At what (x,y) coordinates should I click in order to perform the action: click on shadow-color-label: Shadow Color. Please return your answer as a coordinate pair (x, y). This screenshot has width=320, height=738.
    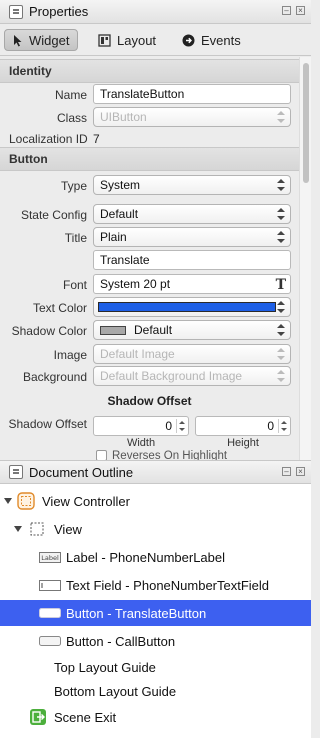
    Looking at the image, I should click on (49, 331).